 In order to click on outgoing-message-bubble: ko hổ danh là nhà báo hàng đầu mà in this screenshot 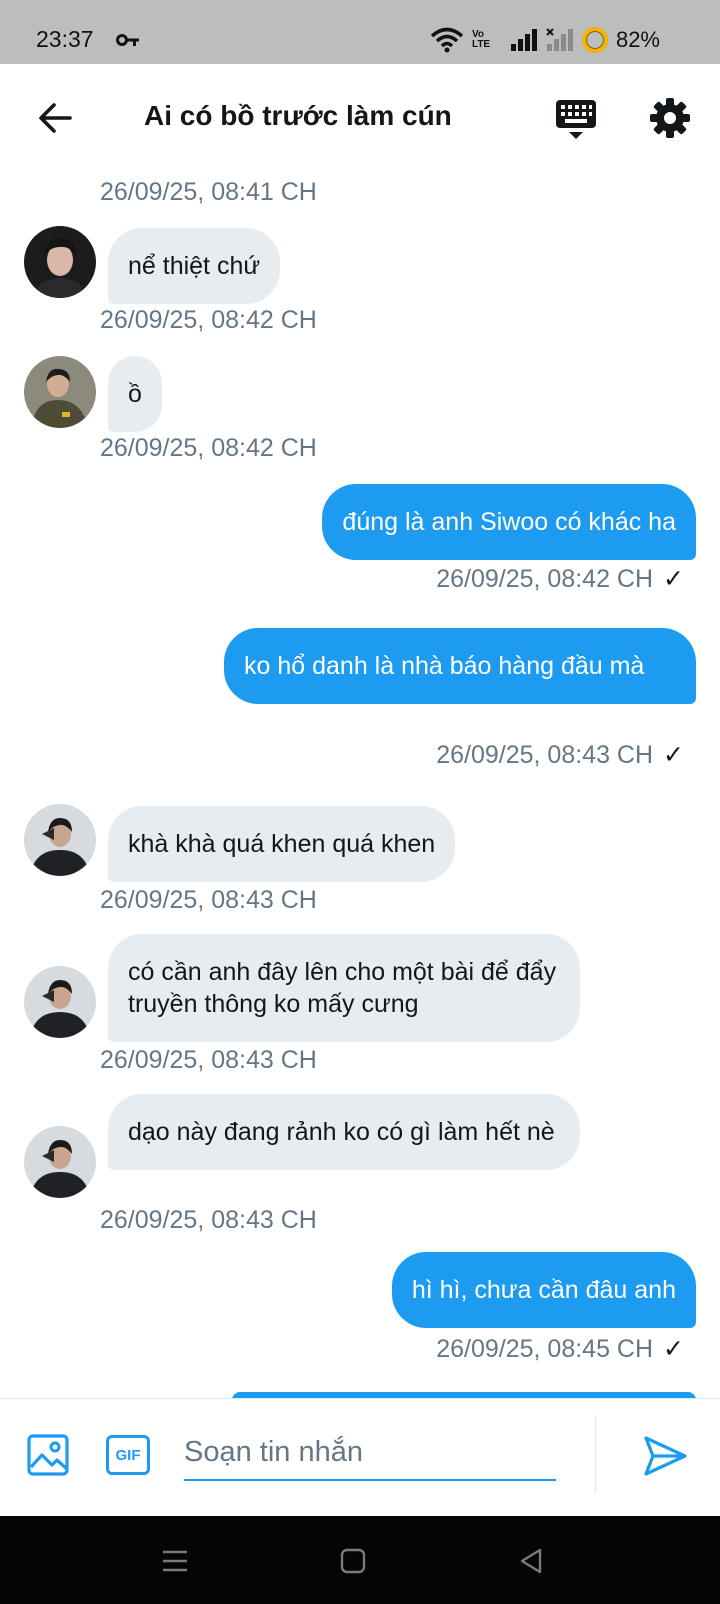, I will do `click(460, 666)`.